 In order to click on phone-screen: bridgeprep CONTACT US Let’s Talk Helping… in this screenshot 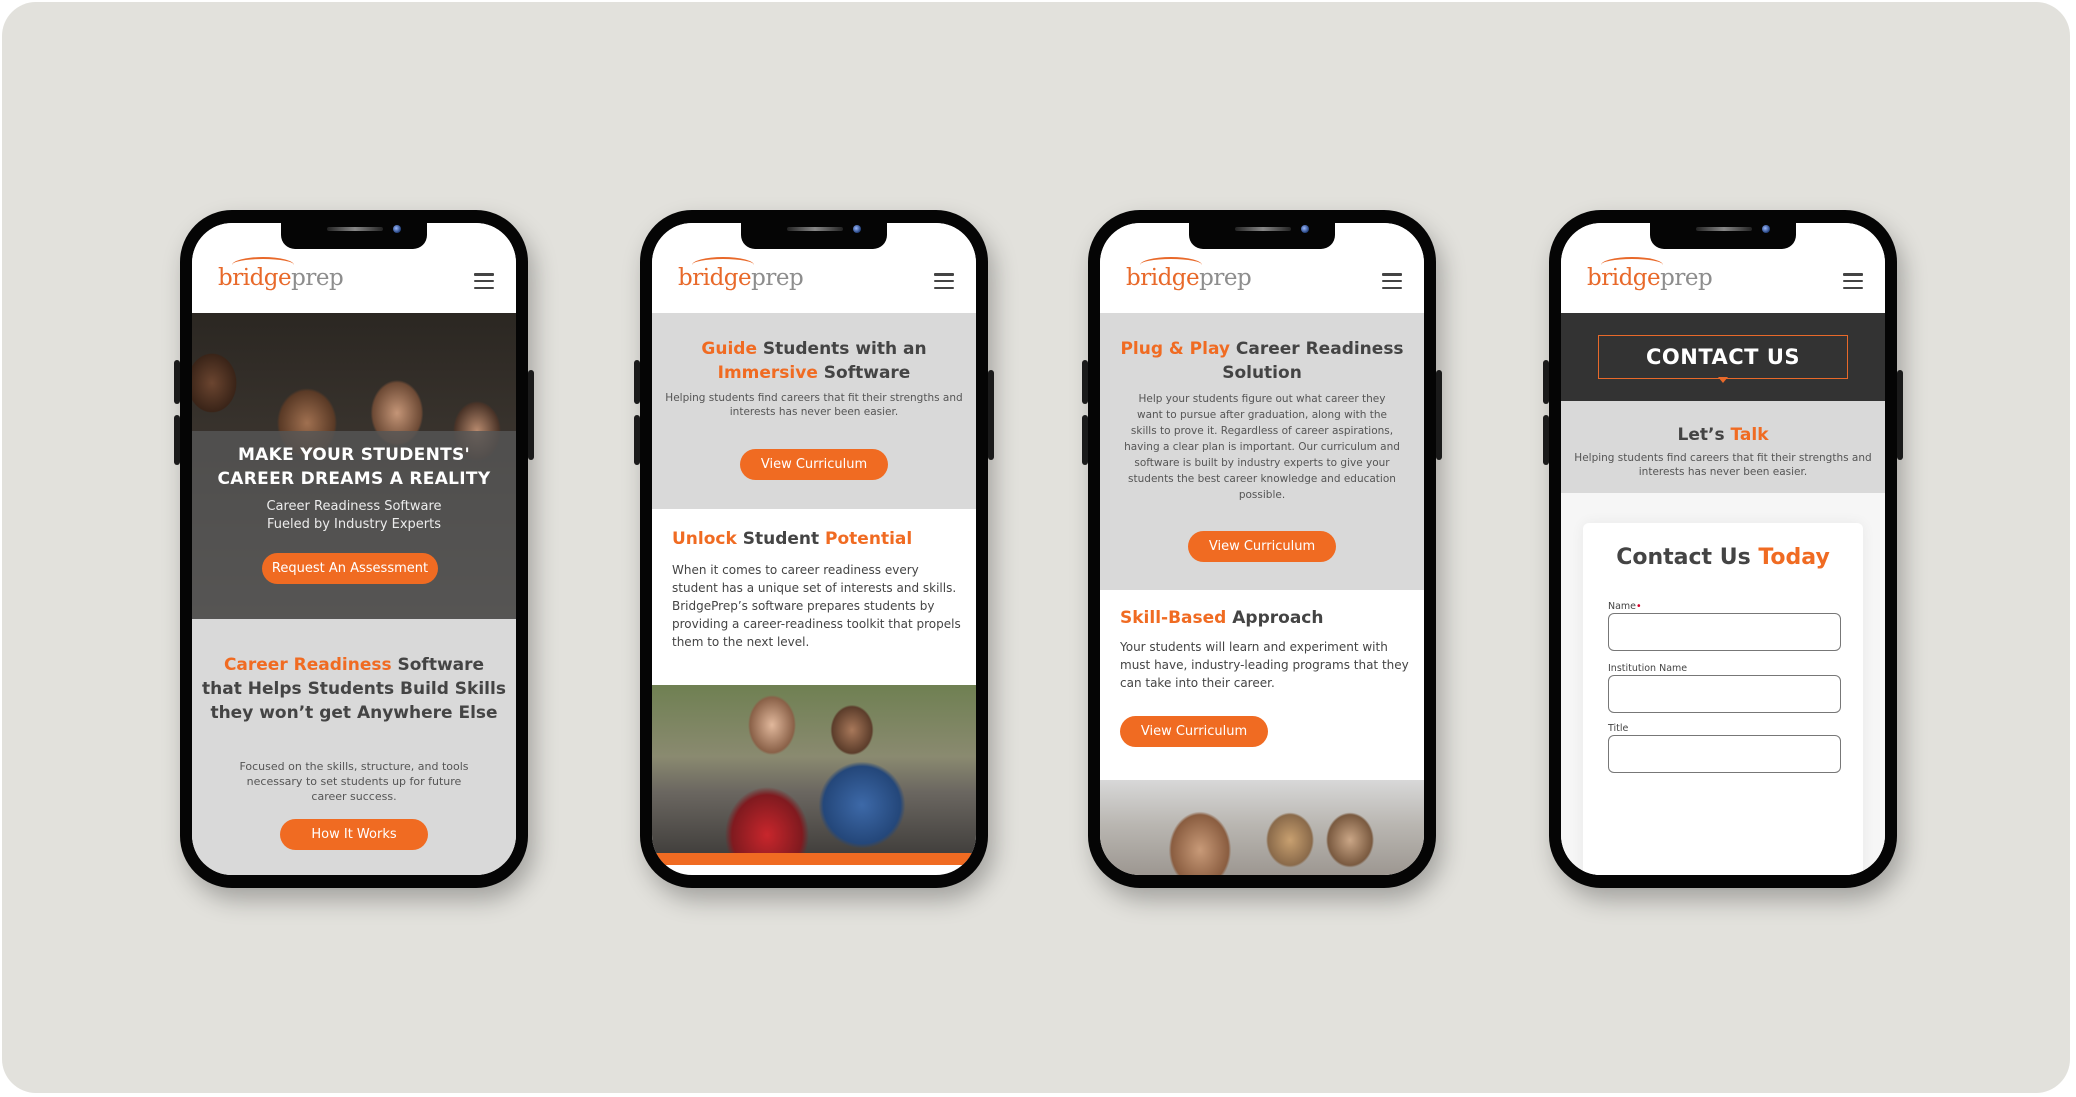, I will do `click(1723, 549)`.